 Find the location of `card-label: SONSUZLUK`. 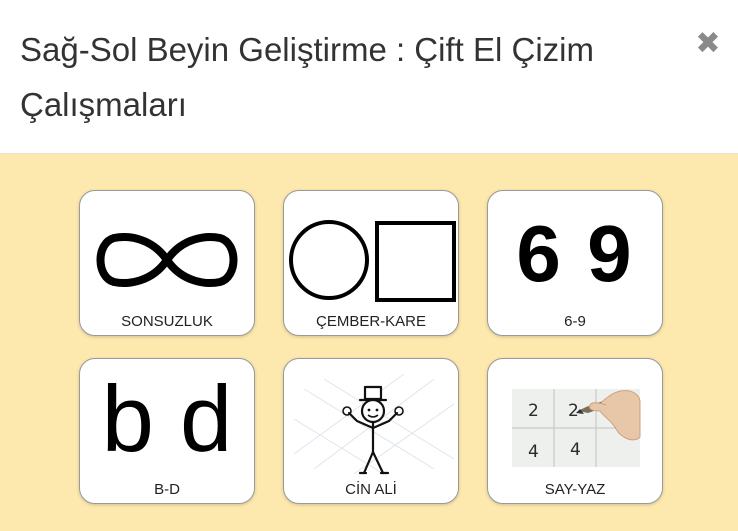

card-label: SONSUZLUK is located at coordinates (167, 321).